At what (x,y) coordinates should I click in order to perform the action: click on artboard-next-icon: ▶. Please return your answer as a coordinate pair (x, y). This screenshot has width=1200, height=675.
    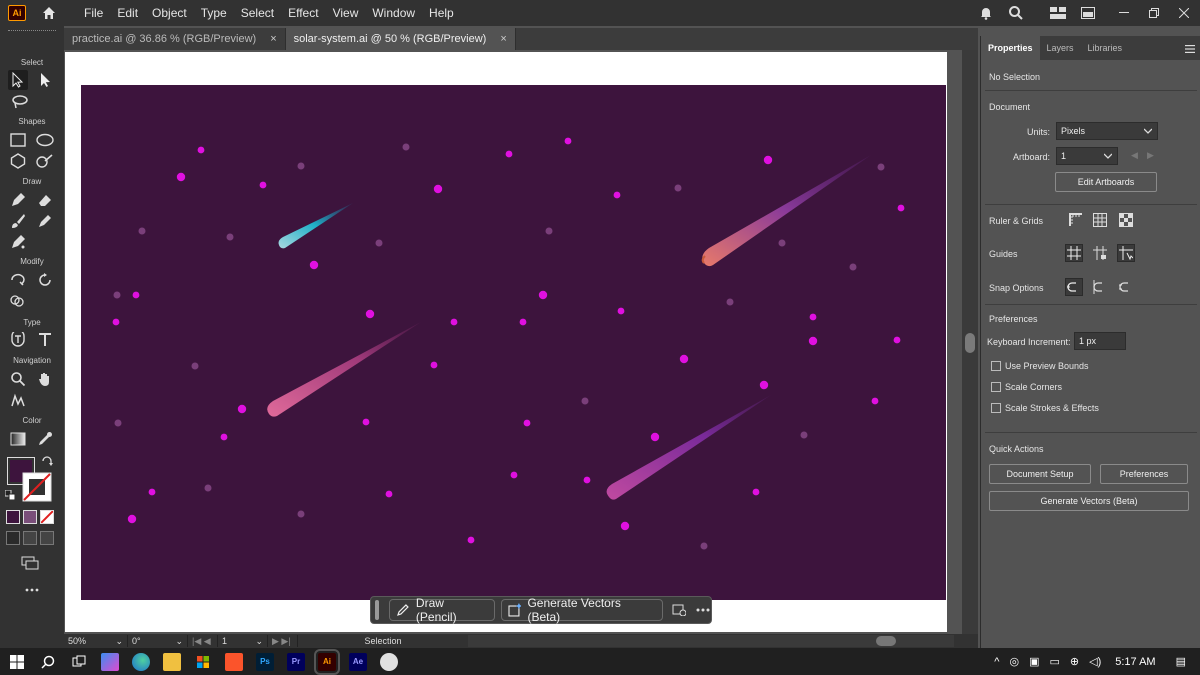
    Looking at the image, I should click on (1150, 155).